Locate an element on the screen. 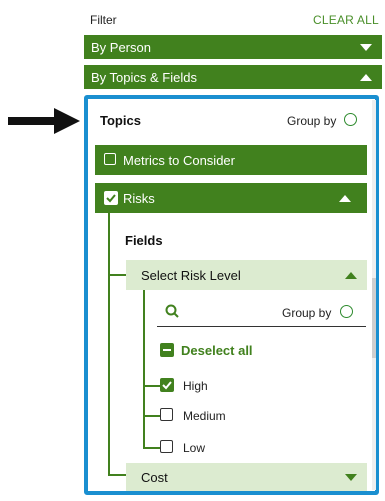 This screenshot has width=385, height=501. search-underline is located at coordinates (261, 326).